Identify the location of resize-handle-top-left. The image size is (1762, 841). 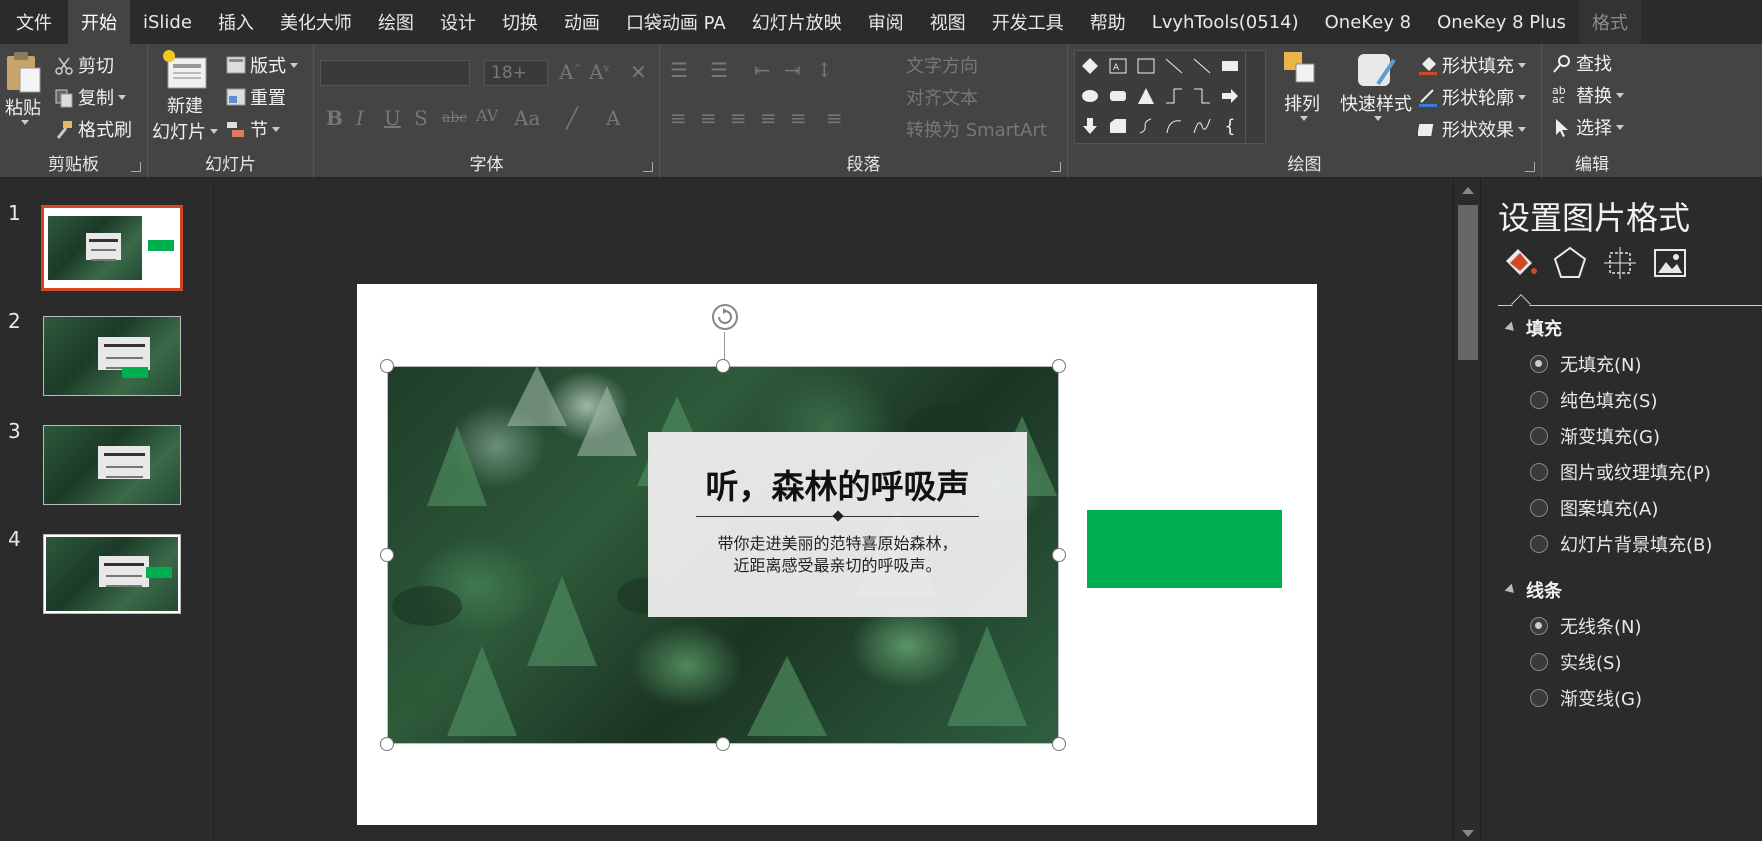
(387, 366).